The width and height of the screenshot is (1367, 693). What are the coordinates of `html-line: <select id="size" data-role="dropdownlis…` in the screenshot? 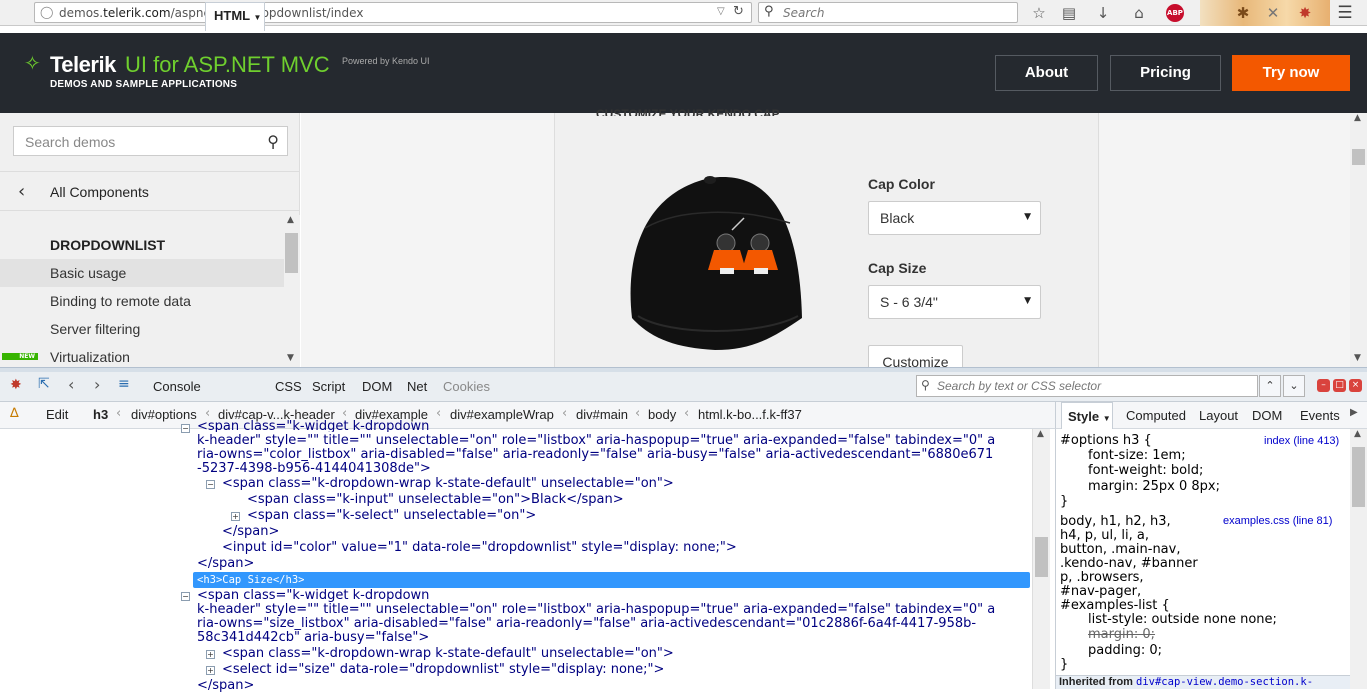 It's located at (443, 670).